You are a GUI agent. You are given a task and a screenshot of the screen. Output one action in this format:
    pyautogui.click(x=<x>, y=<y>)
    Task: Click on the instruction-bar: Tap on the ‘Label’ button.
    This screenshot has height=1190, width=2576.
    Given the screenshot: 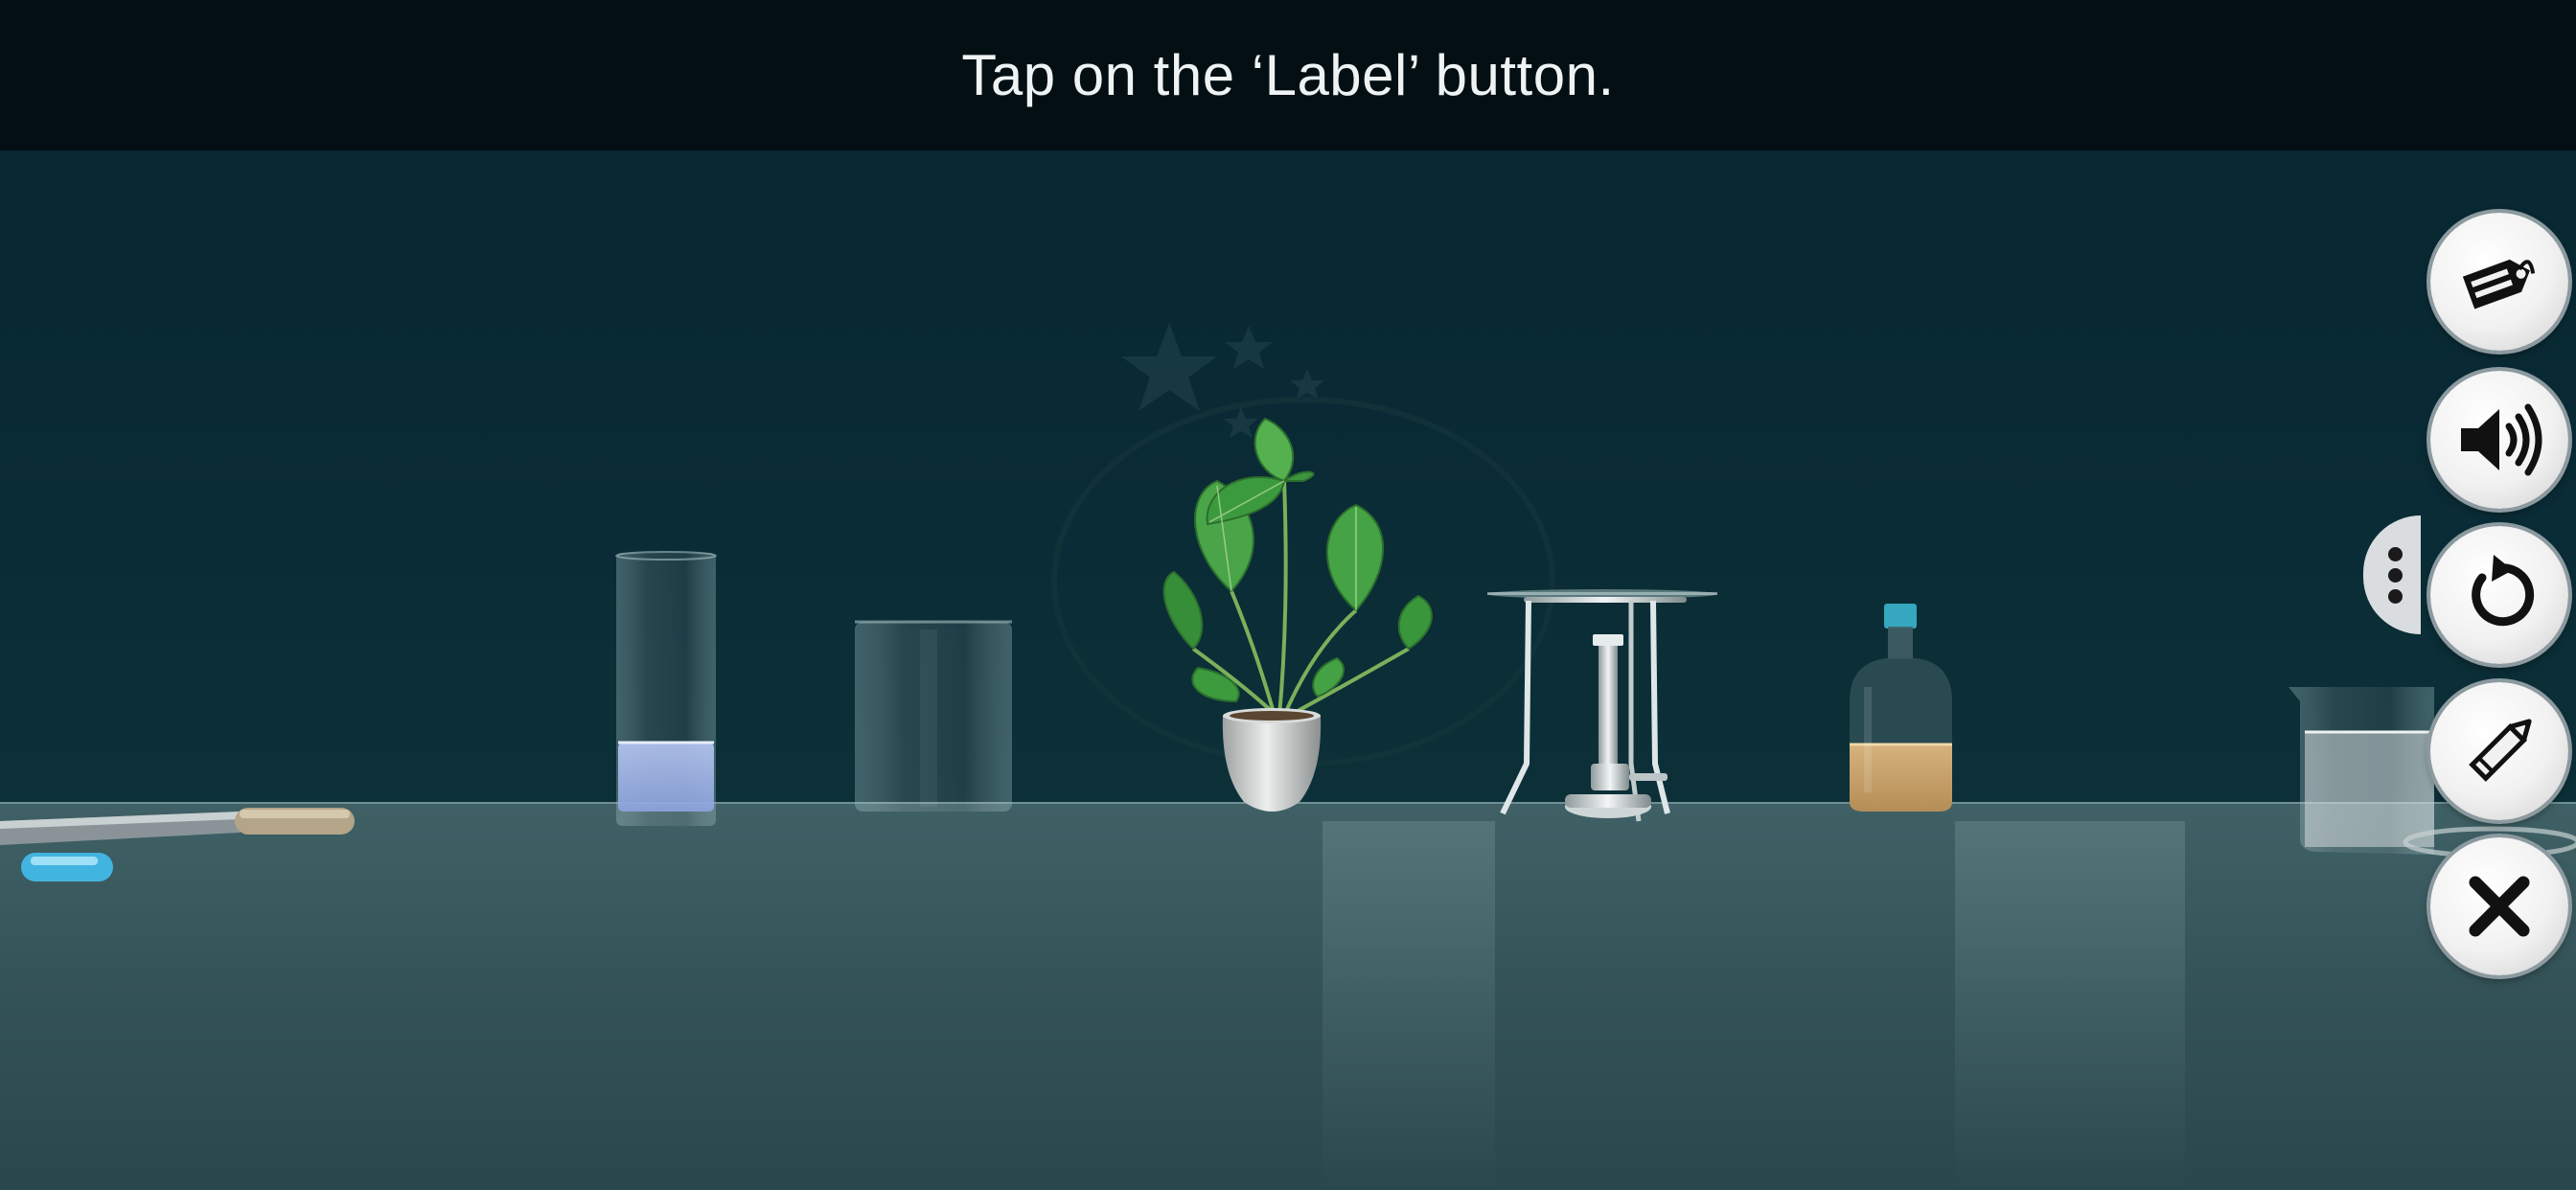 What is the action you would take?
    pyautogui.click(x=1288, y=75)
    